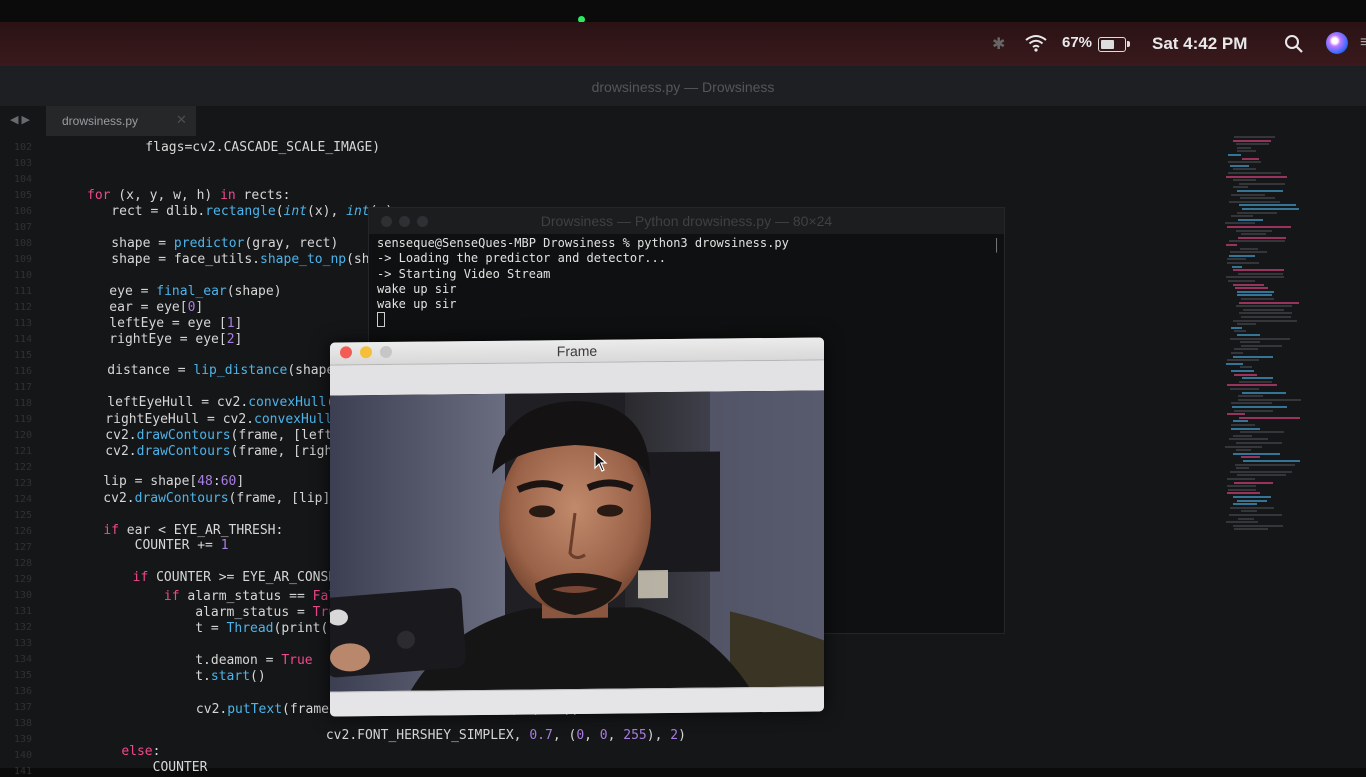 This screenshot has width=1366, height=777. I want to click on line-number: 140, so click(23, 755).